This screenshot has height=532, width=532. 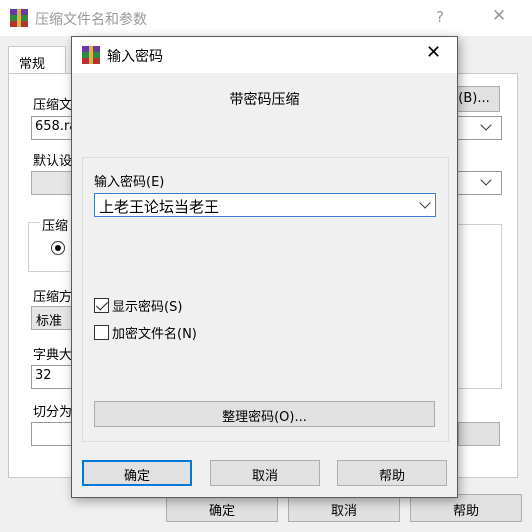 What do you see at coordinates (52, 183) in the screenshot?
I see `profiles-button` at bounding box center [52, 183].